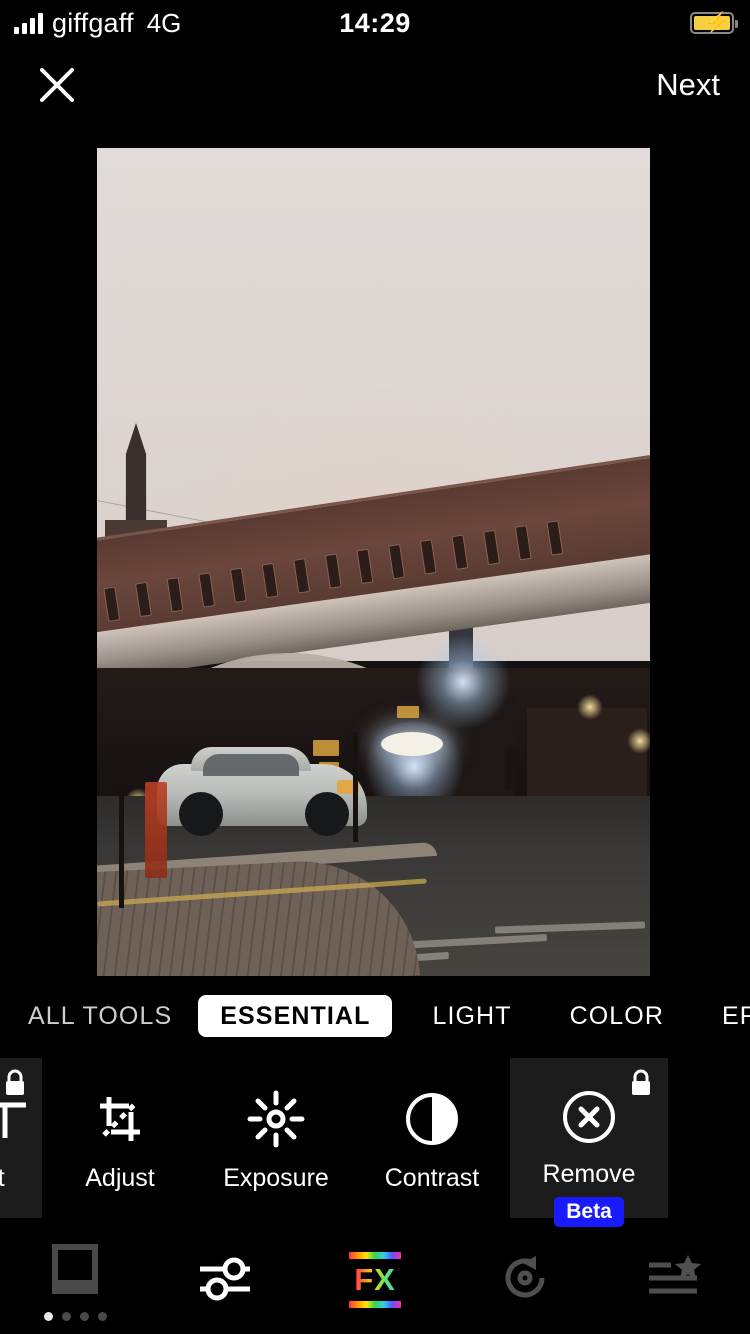 This screenshot has width=750, height=1334. Describe the element at coordinates (432, 1119) in the screenshot. I see `contrast-half-circle-icon` at that location.